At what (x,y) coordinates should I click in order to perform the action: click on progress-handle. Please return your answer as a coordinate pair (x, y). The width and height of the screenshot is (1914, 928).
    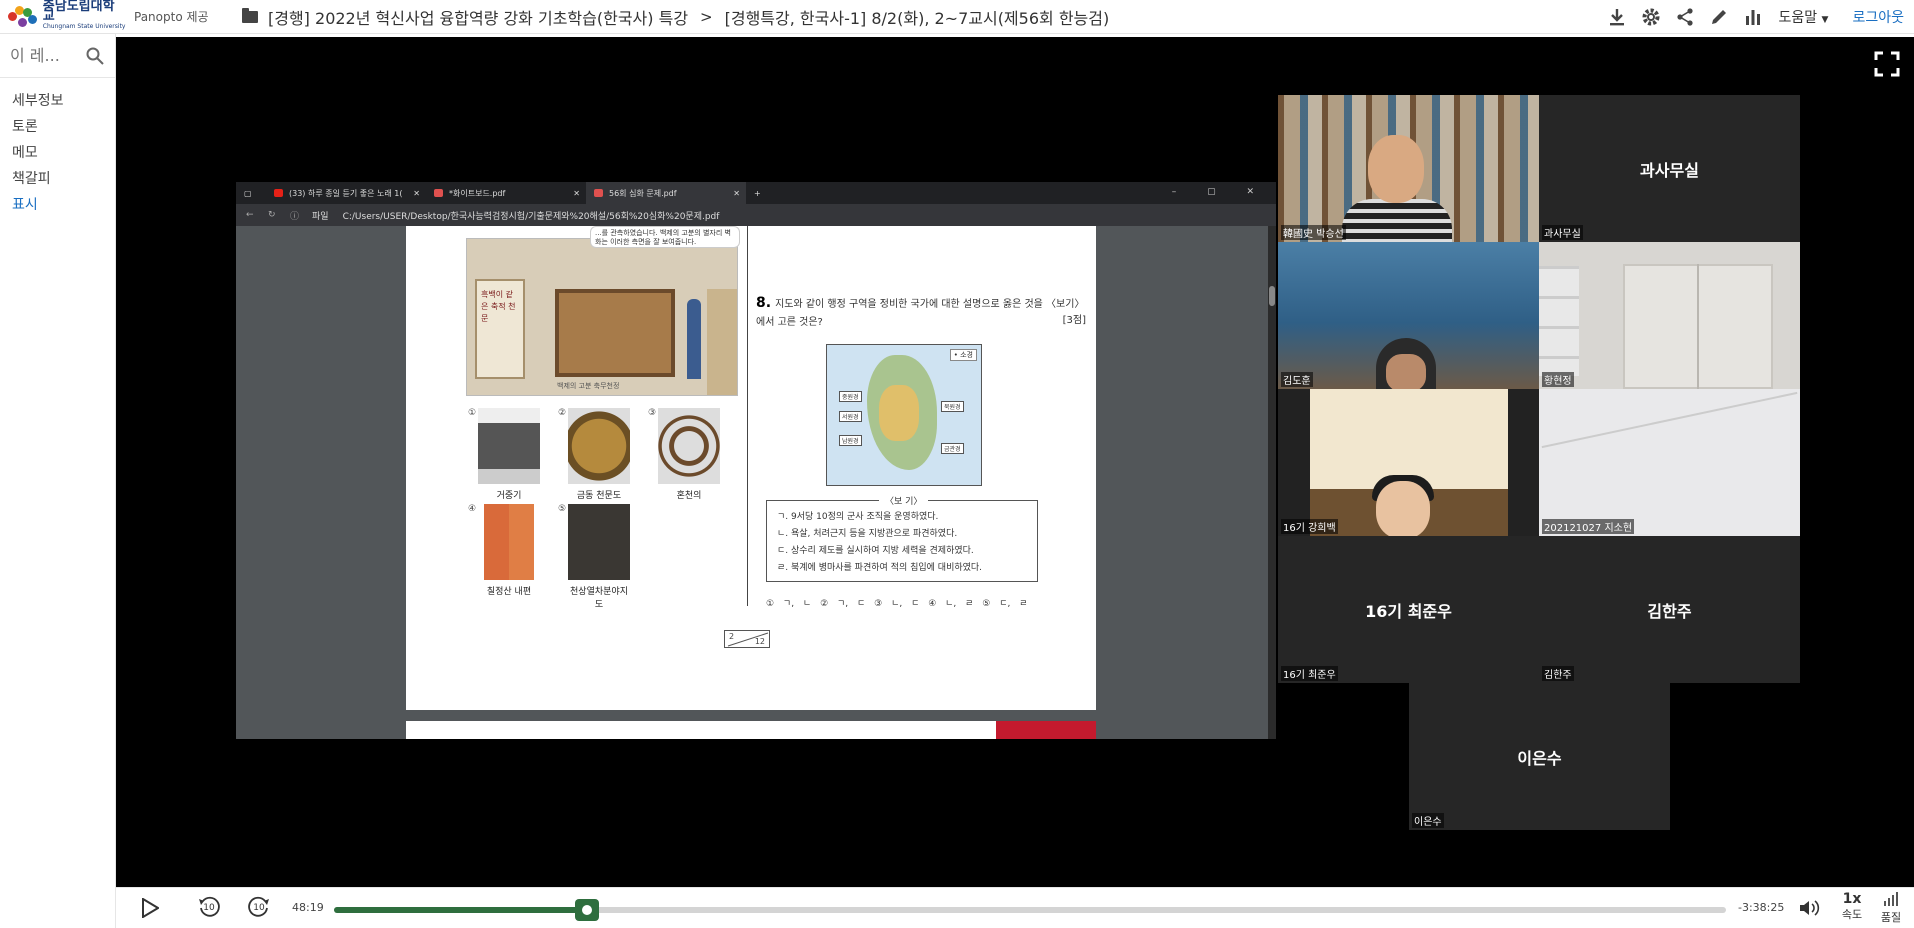
    Looking at the image, I should click on (587, 910).